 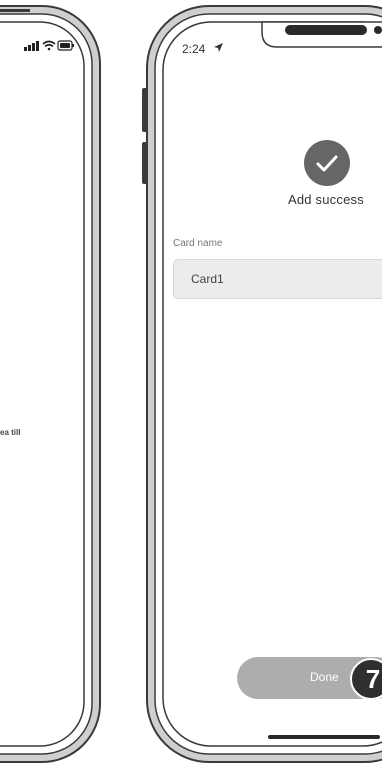 I want to click on step-number-badge: 7, so click(x=366, y=679).